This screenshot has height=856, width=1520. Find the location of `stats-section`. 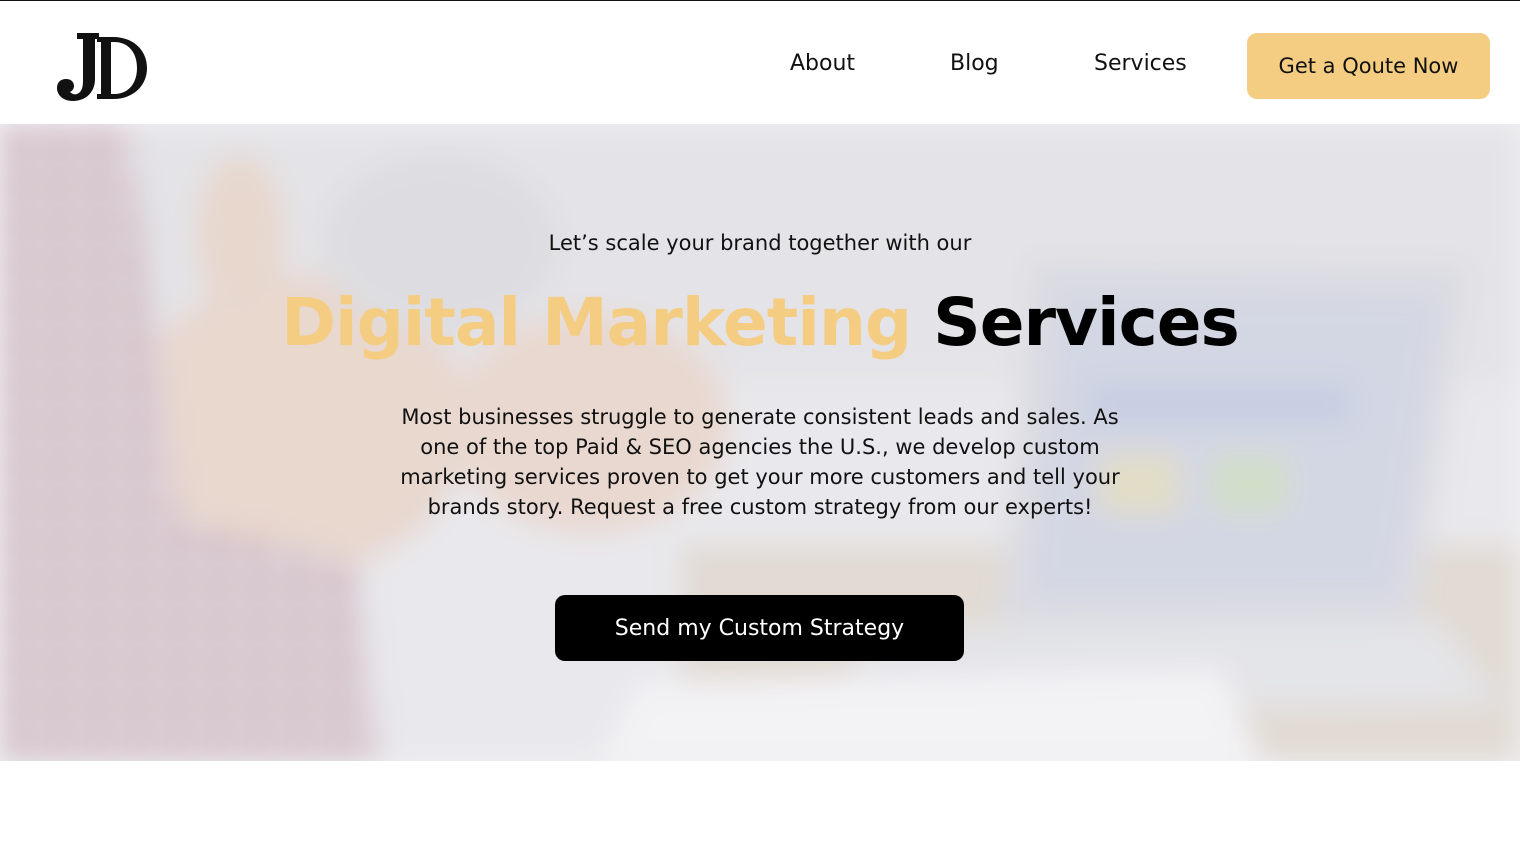

stats-section is located at coordinates (760, 808).